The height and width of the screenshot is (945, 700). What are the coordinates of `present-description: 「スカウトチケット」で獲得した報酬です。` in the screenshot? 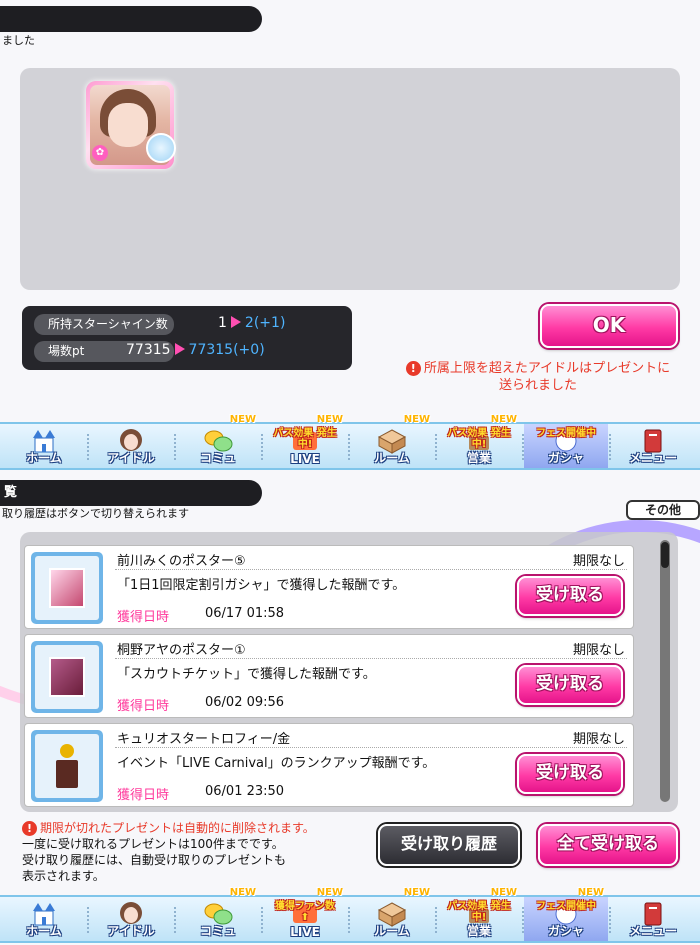 It's located at (246, 674).